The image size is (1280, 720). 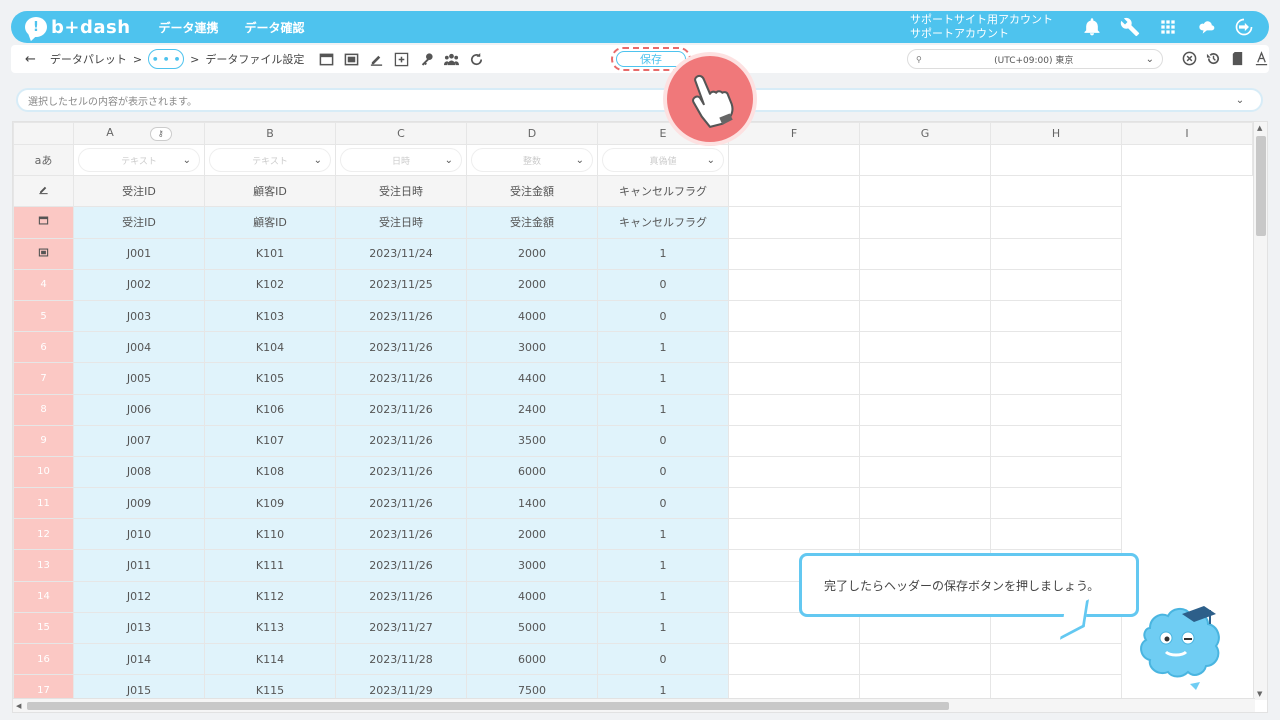 I want to click on type-row-label: aあ, so click(x=43, y=160).